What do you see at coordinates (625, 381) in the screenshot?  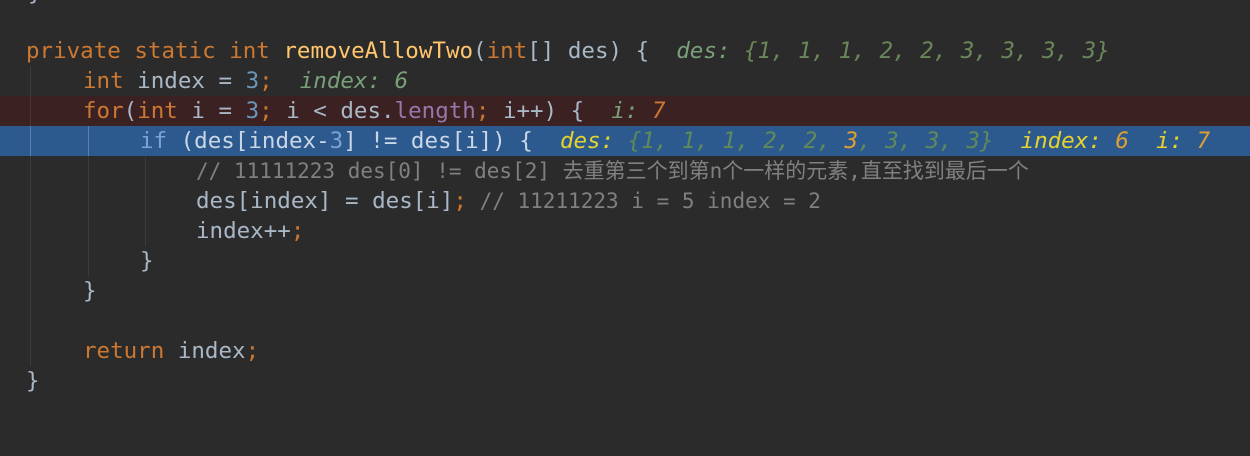 I see `code-line-close-method: }` at bounding box center [625, 381].